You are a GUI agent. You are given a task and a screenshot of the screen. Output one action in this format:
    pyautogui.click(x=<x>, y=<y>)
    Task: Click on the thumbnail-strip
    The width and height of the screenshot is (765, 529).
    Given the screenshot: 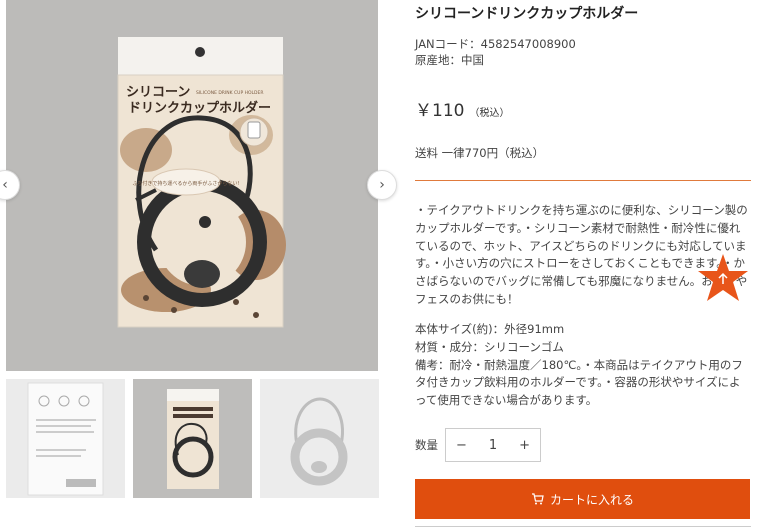 What is the action you would take?
    pyautogui.click(x=192, y=439)
    